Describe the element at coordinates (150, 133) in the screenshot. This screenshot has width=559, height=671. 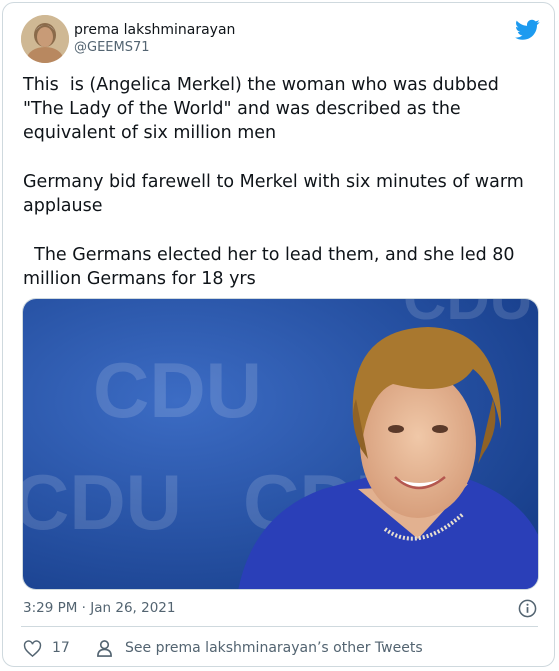
I see `tweet-text-line: equivalent of six million men` at that location.